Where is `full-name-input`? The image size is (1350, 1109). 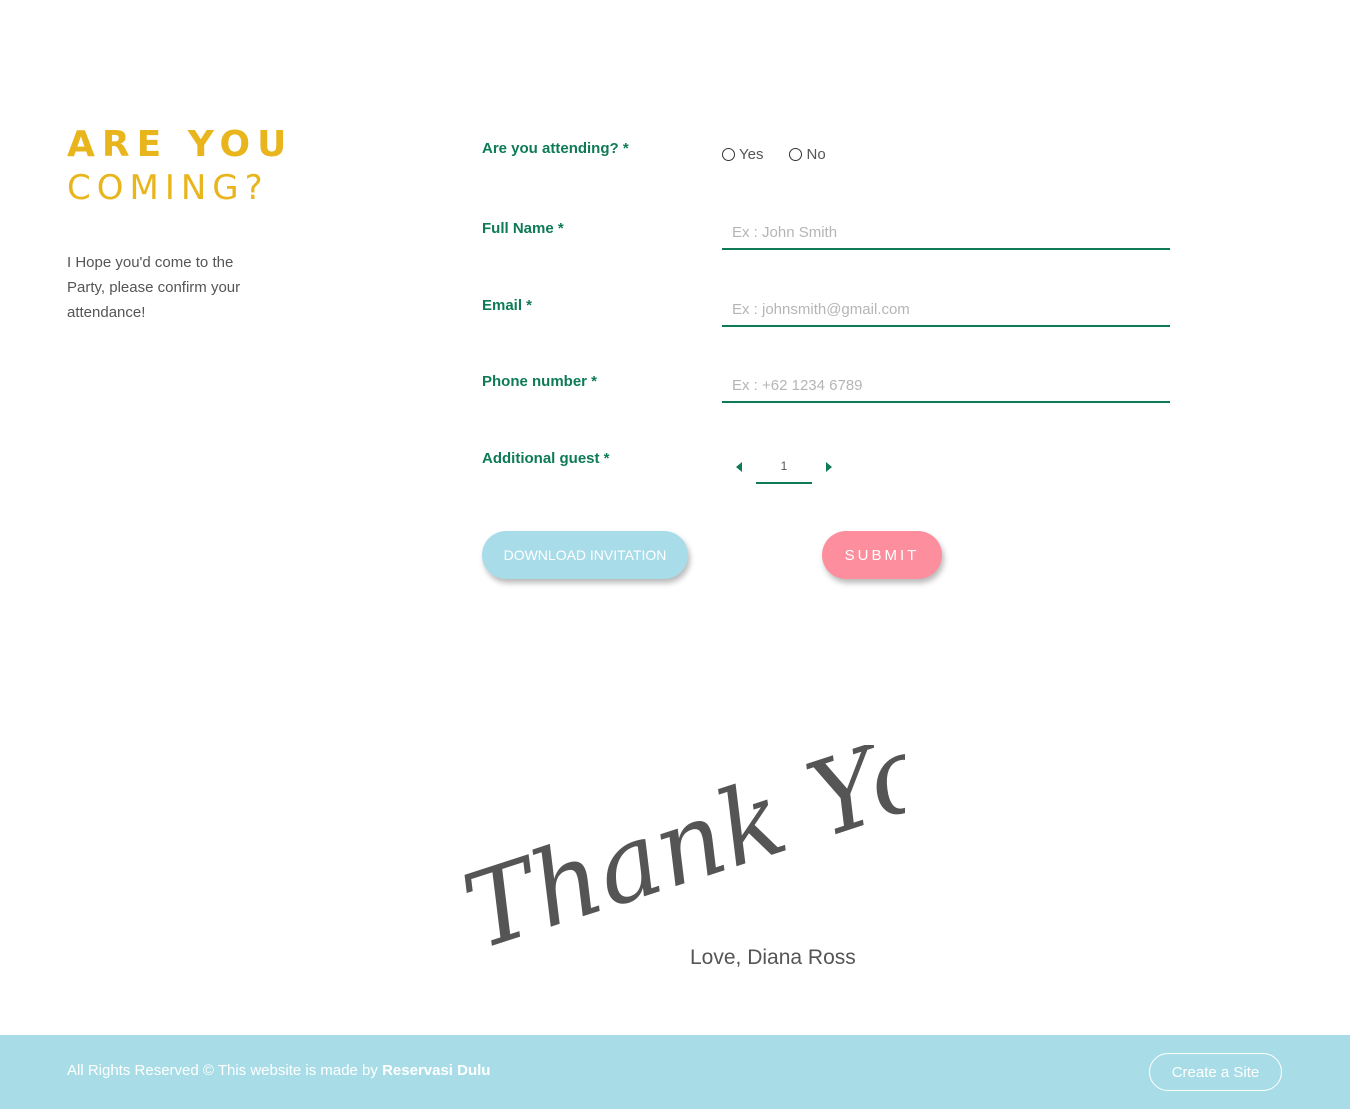
full-name-input is located at coordinates (946, 233).